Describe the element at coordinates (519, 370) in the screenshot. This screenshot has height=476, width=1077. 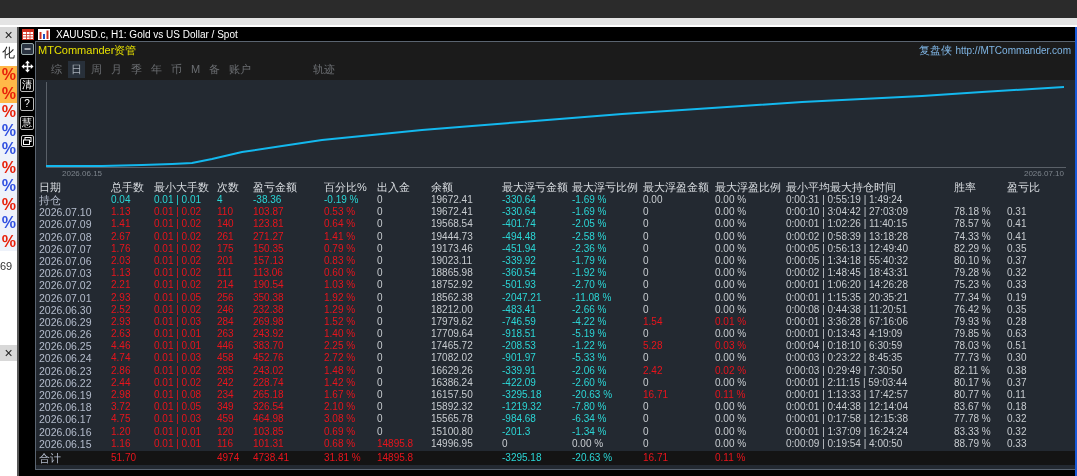
I see `table-cell-text: -339.91` at that location.